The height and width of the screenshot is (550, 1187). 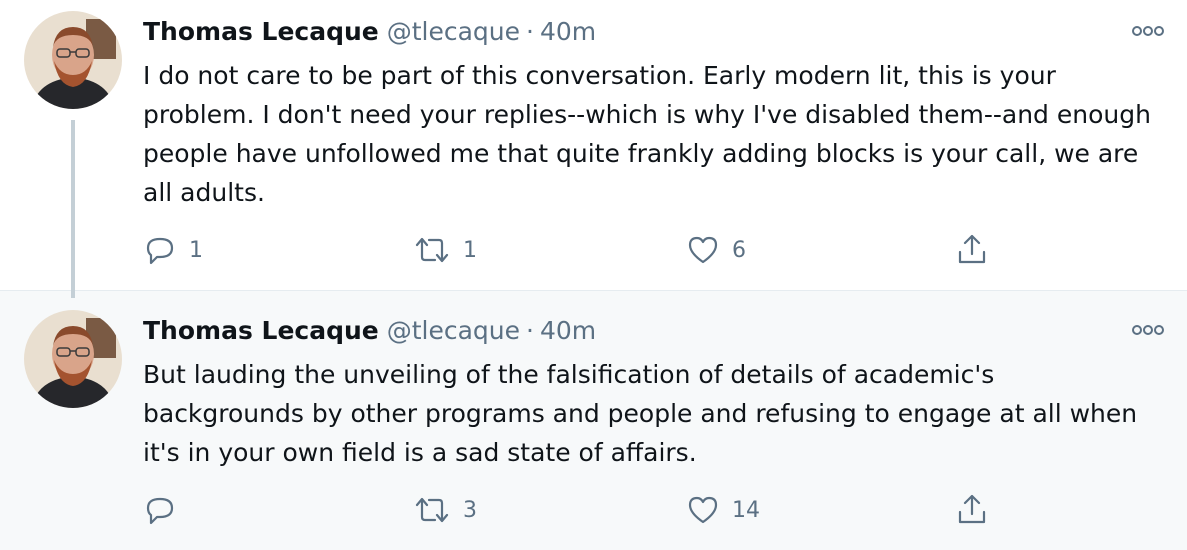 I want to click on action-bar: 1 1 6, so click(x=583, y=250).